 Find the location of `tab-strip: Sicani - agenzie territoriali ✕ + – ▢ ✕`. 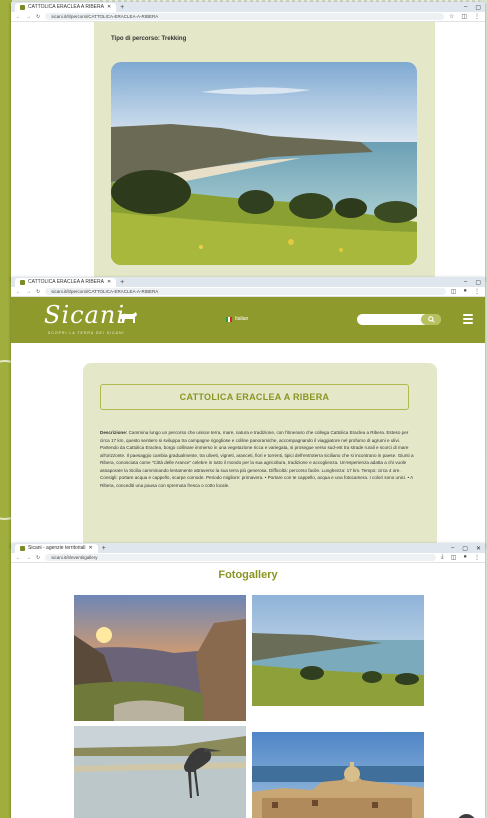

tab-strip: Sicani - agenzie territoriali ✕ + – ▢ ✕ is located at coordinates (248, 548).